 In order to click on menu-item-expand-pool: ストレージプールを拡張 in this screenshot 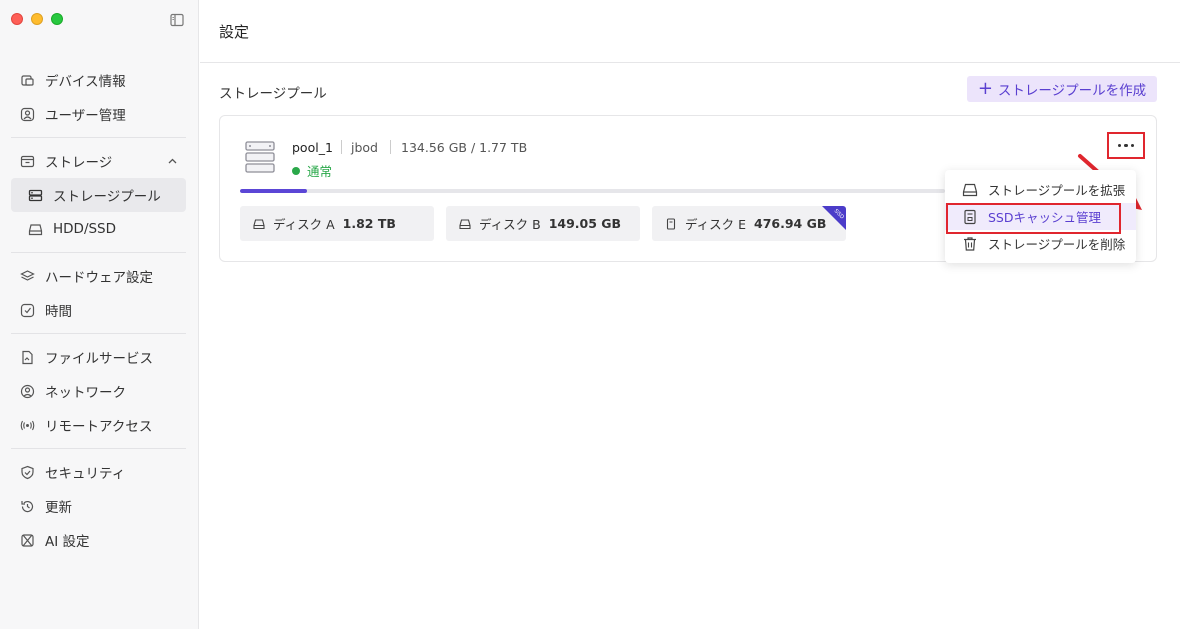, I will do `click(1040, 189)`.